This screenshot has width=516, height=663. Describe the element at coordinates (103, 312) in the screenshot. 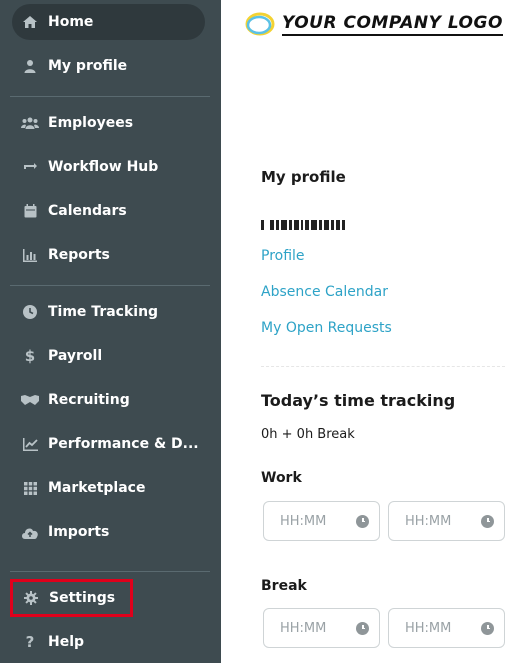

I see `sidebar-item-label: Time Tracking` at that location.